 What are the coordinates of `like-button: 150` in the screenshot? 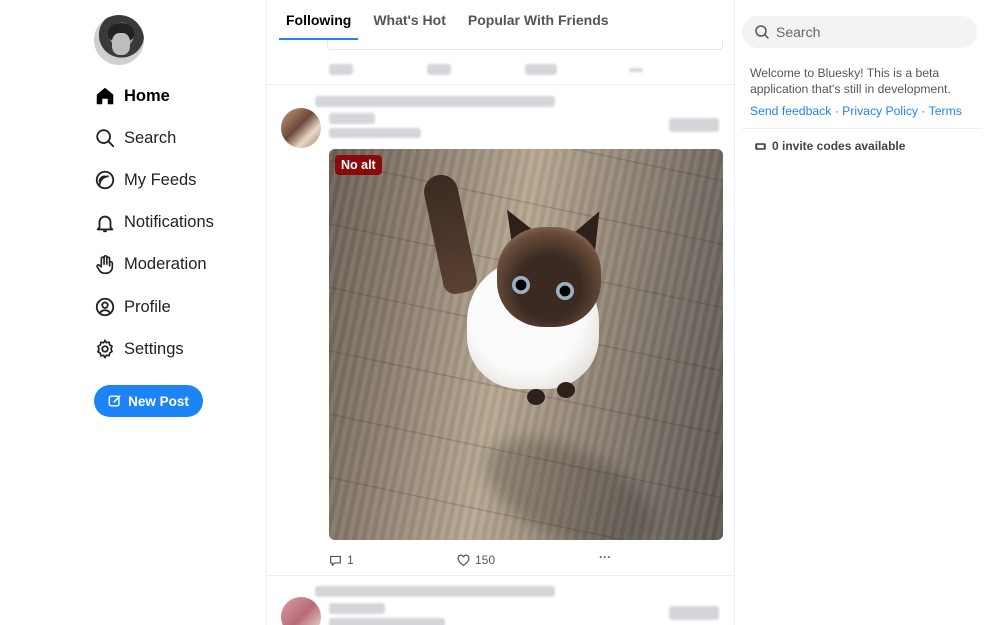 It's located at (476, 560).